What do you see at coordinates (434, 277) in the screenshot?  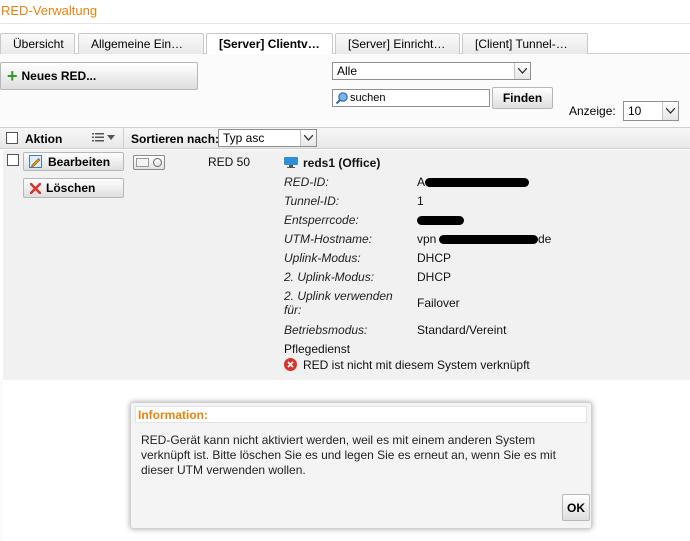 I see `uplink2-mode-value: DHCP` at bounding box center [434, 277].